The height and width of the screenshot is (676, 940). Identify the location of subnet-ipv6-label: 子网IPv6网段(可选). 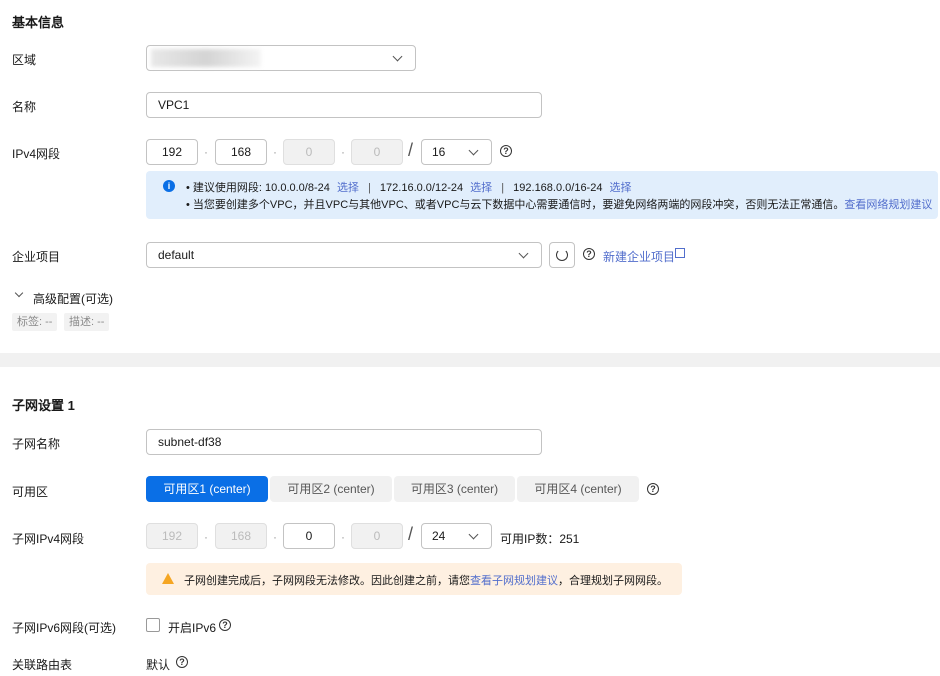
(64, 628).